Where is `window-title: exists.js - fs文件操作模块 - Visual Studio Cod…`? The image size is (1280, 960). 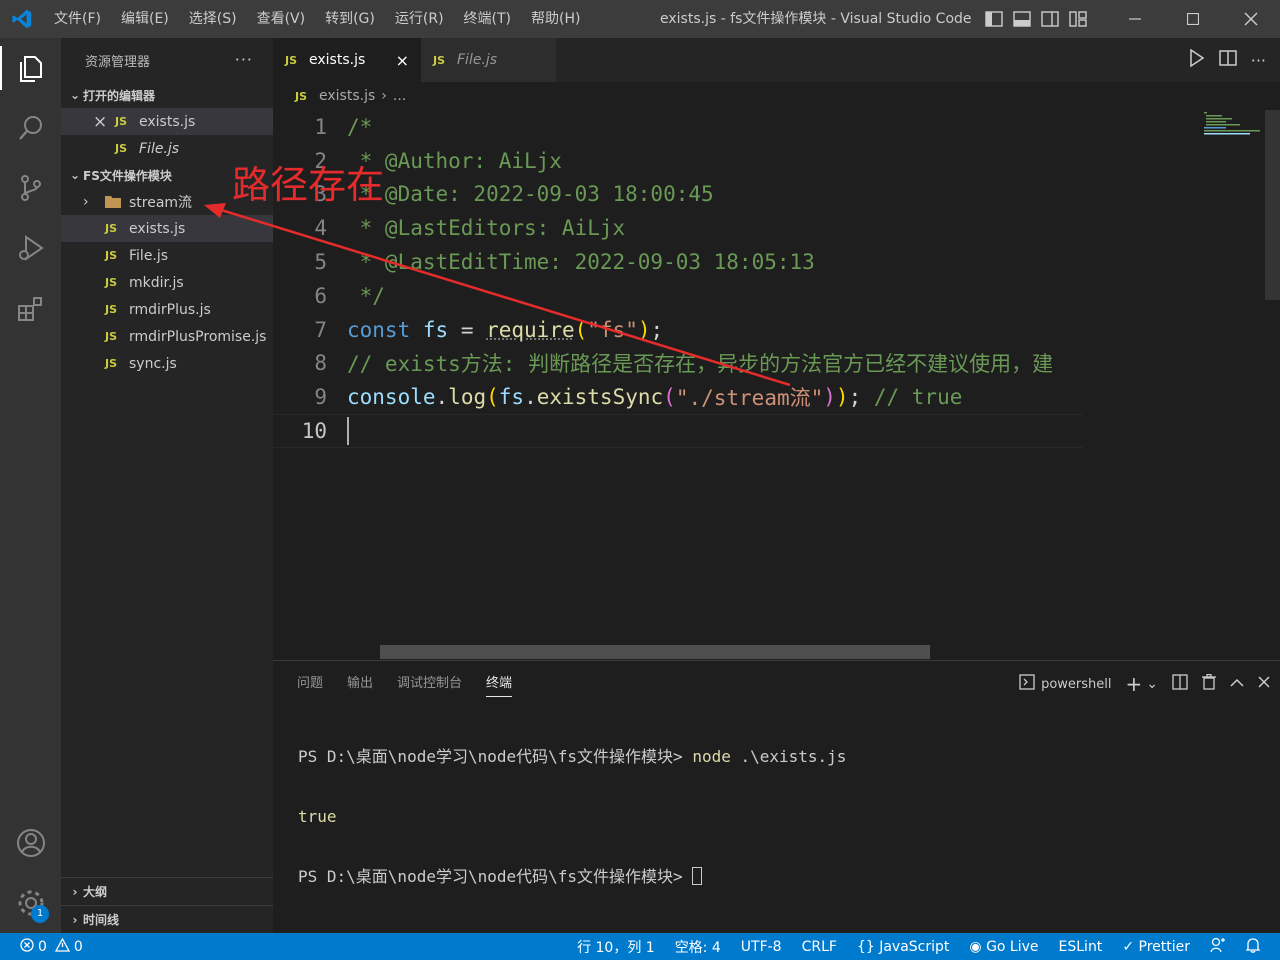 window-title: exists.js - fs文件操作模块 - Visual Studio Cod… is located at coordinates (816, 19).